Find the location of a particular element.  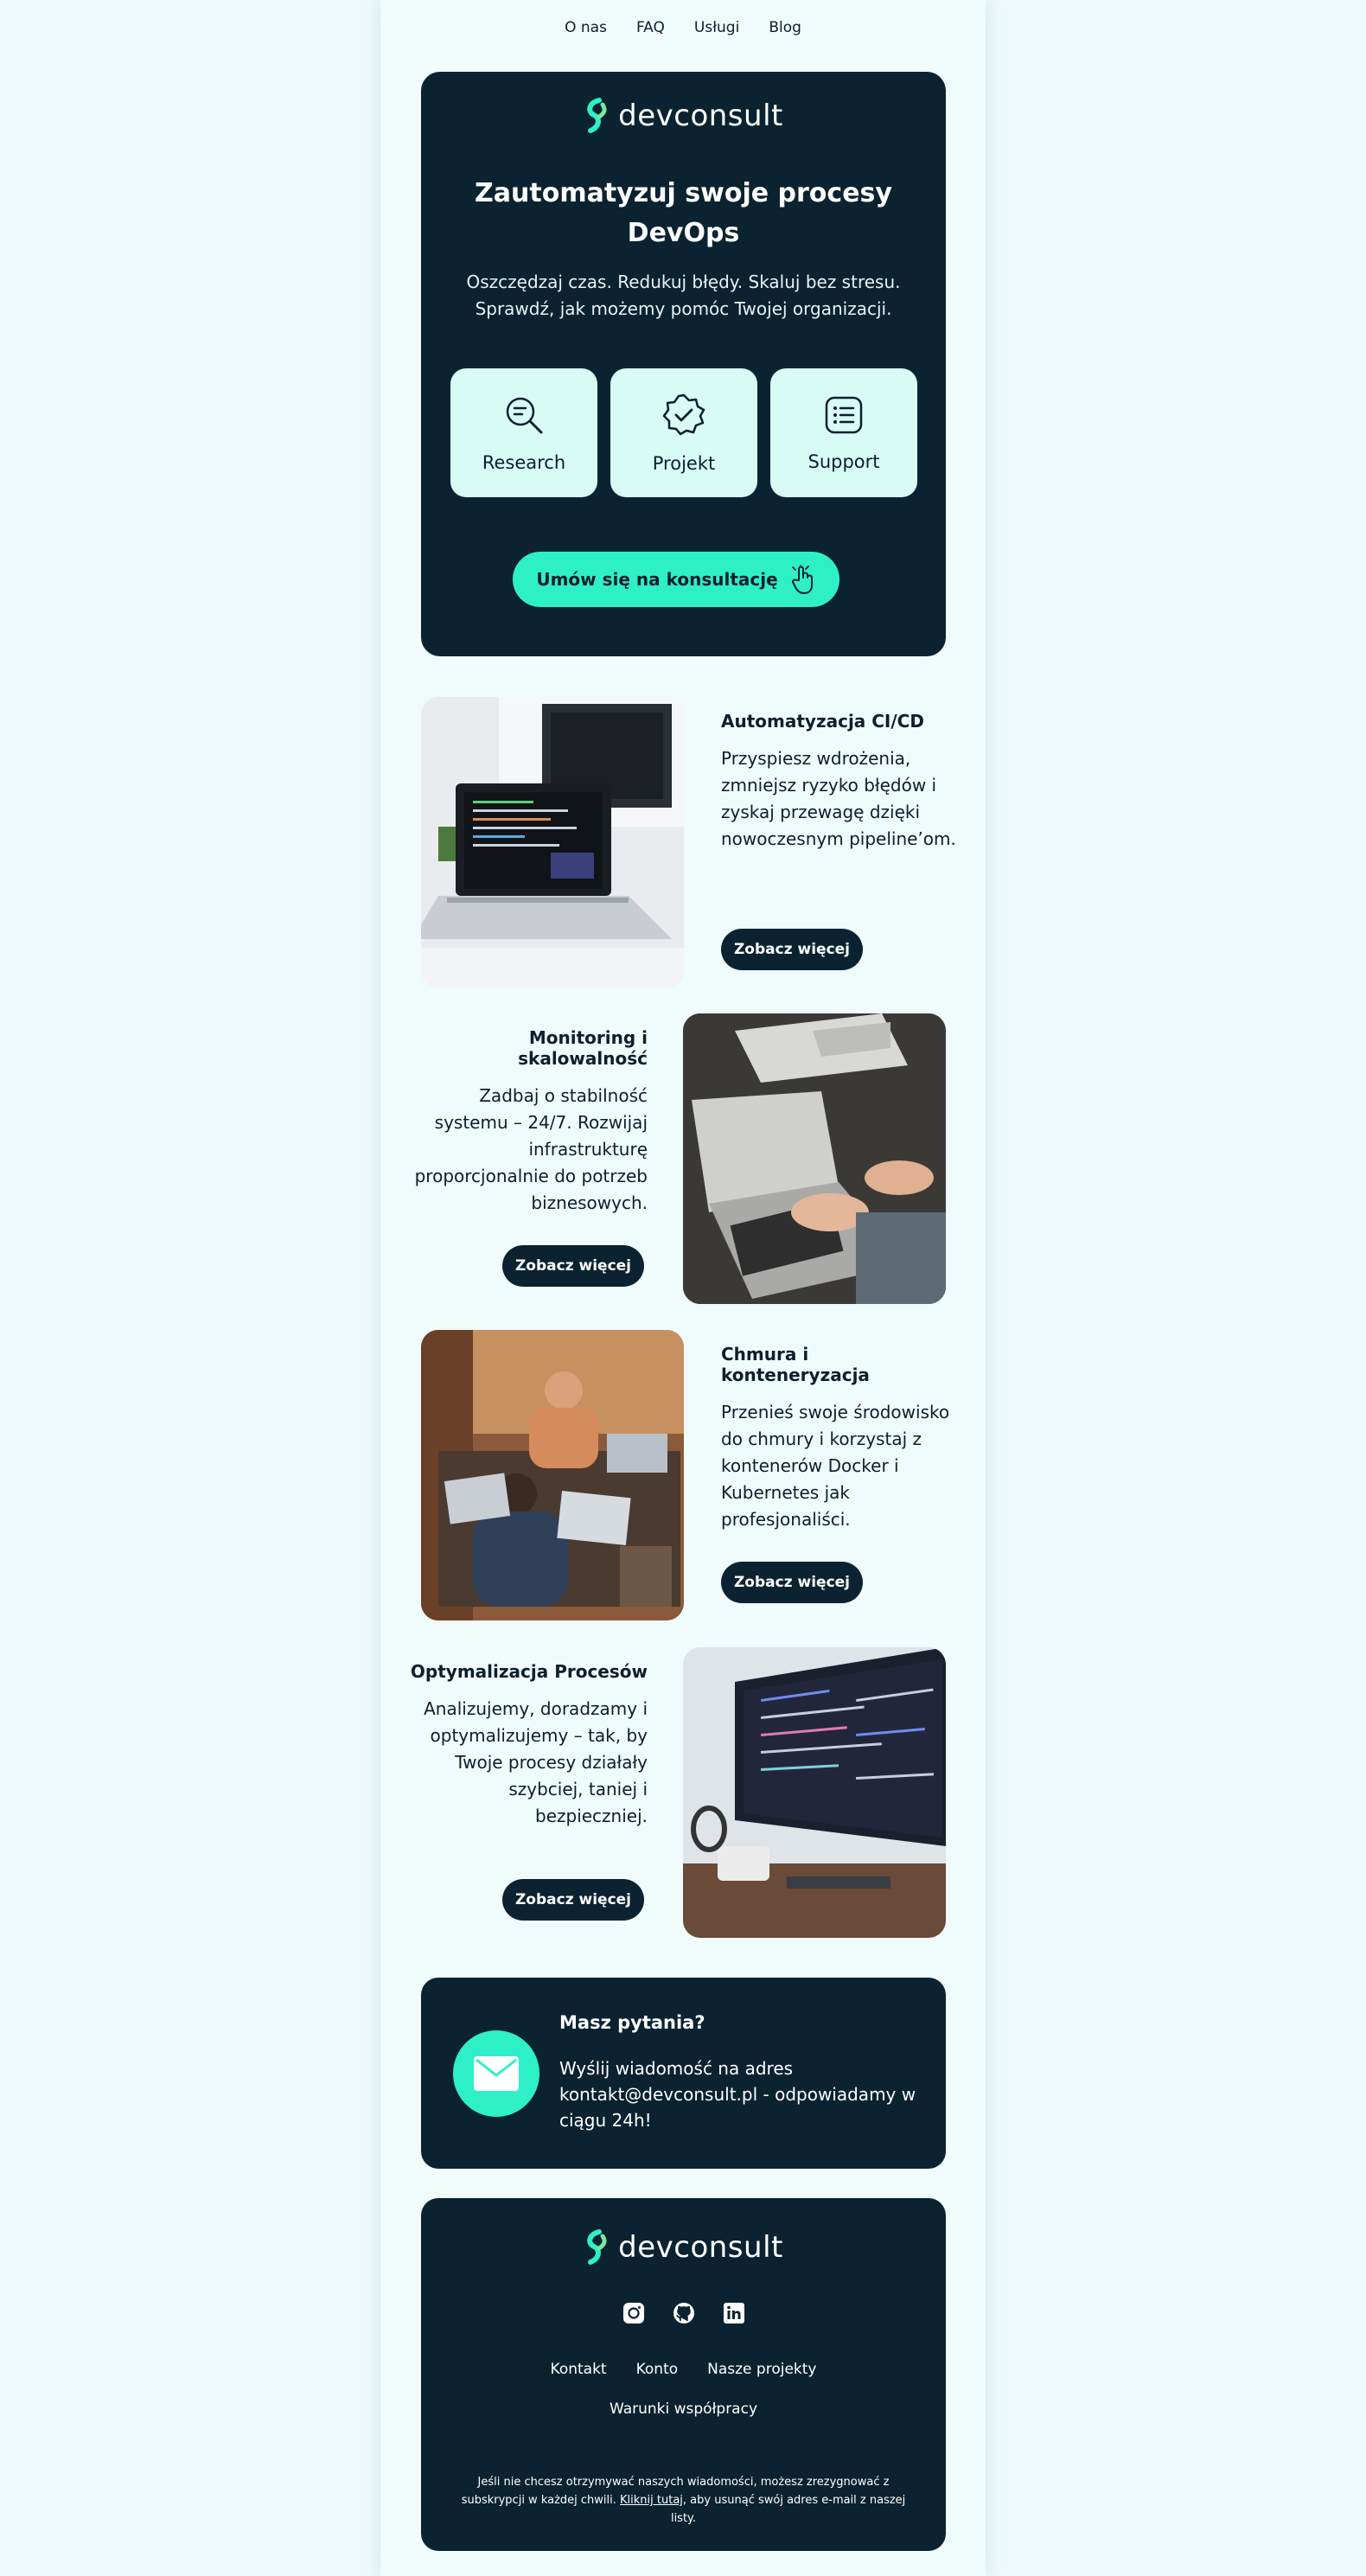

footer-link-contact: Kontakt is located at coordinates (579, 2369).